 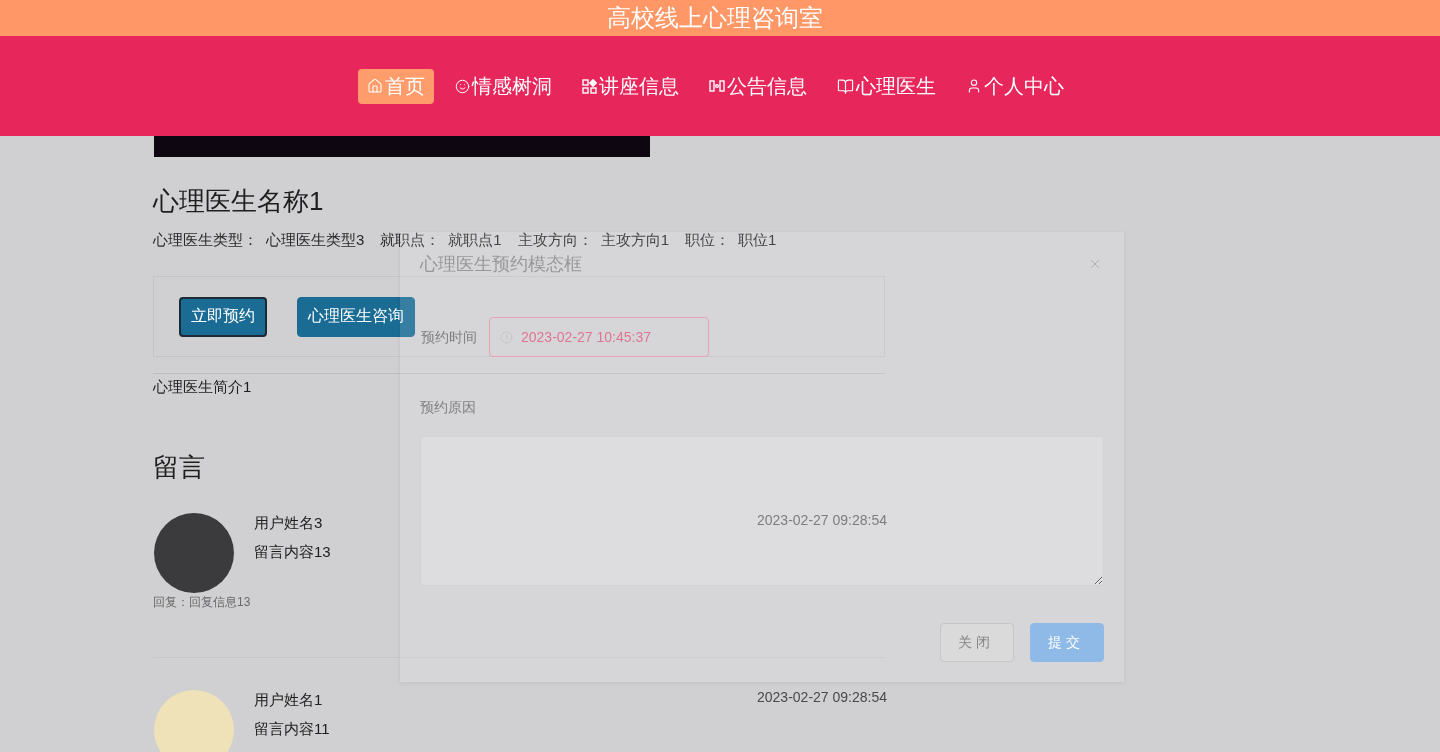 I want to click on nav-item: 个人中心, so click(x=1014, y=86).